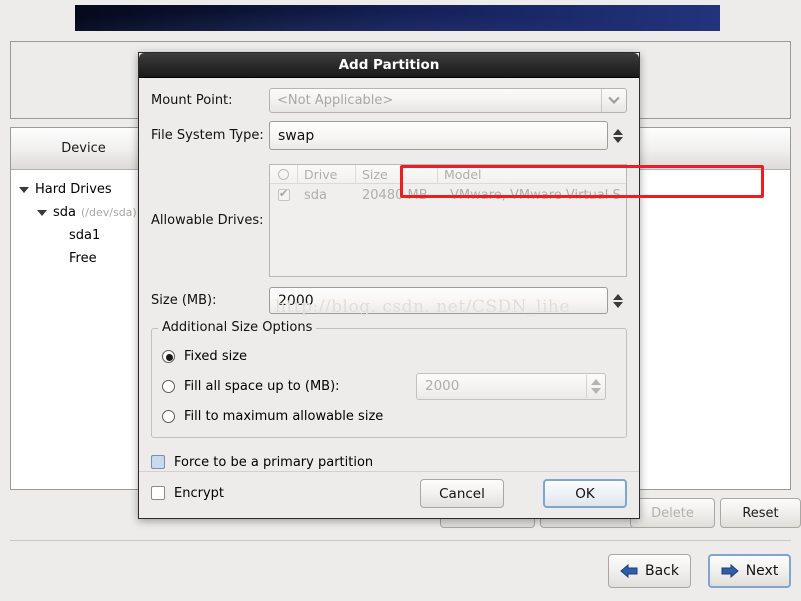 This screenshot has height=601, width=801. I want to click on select-all-circle-icon, so click(283, 174).